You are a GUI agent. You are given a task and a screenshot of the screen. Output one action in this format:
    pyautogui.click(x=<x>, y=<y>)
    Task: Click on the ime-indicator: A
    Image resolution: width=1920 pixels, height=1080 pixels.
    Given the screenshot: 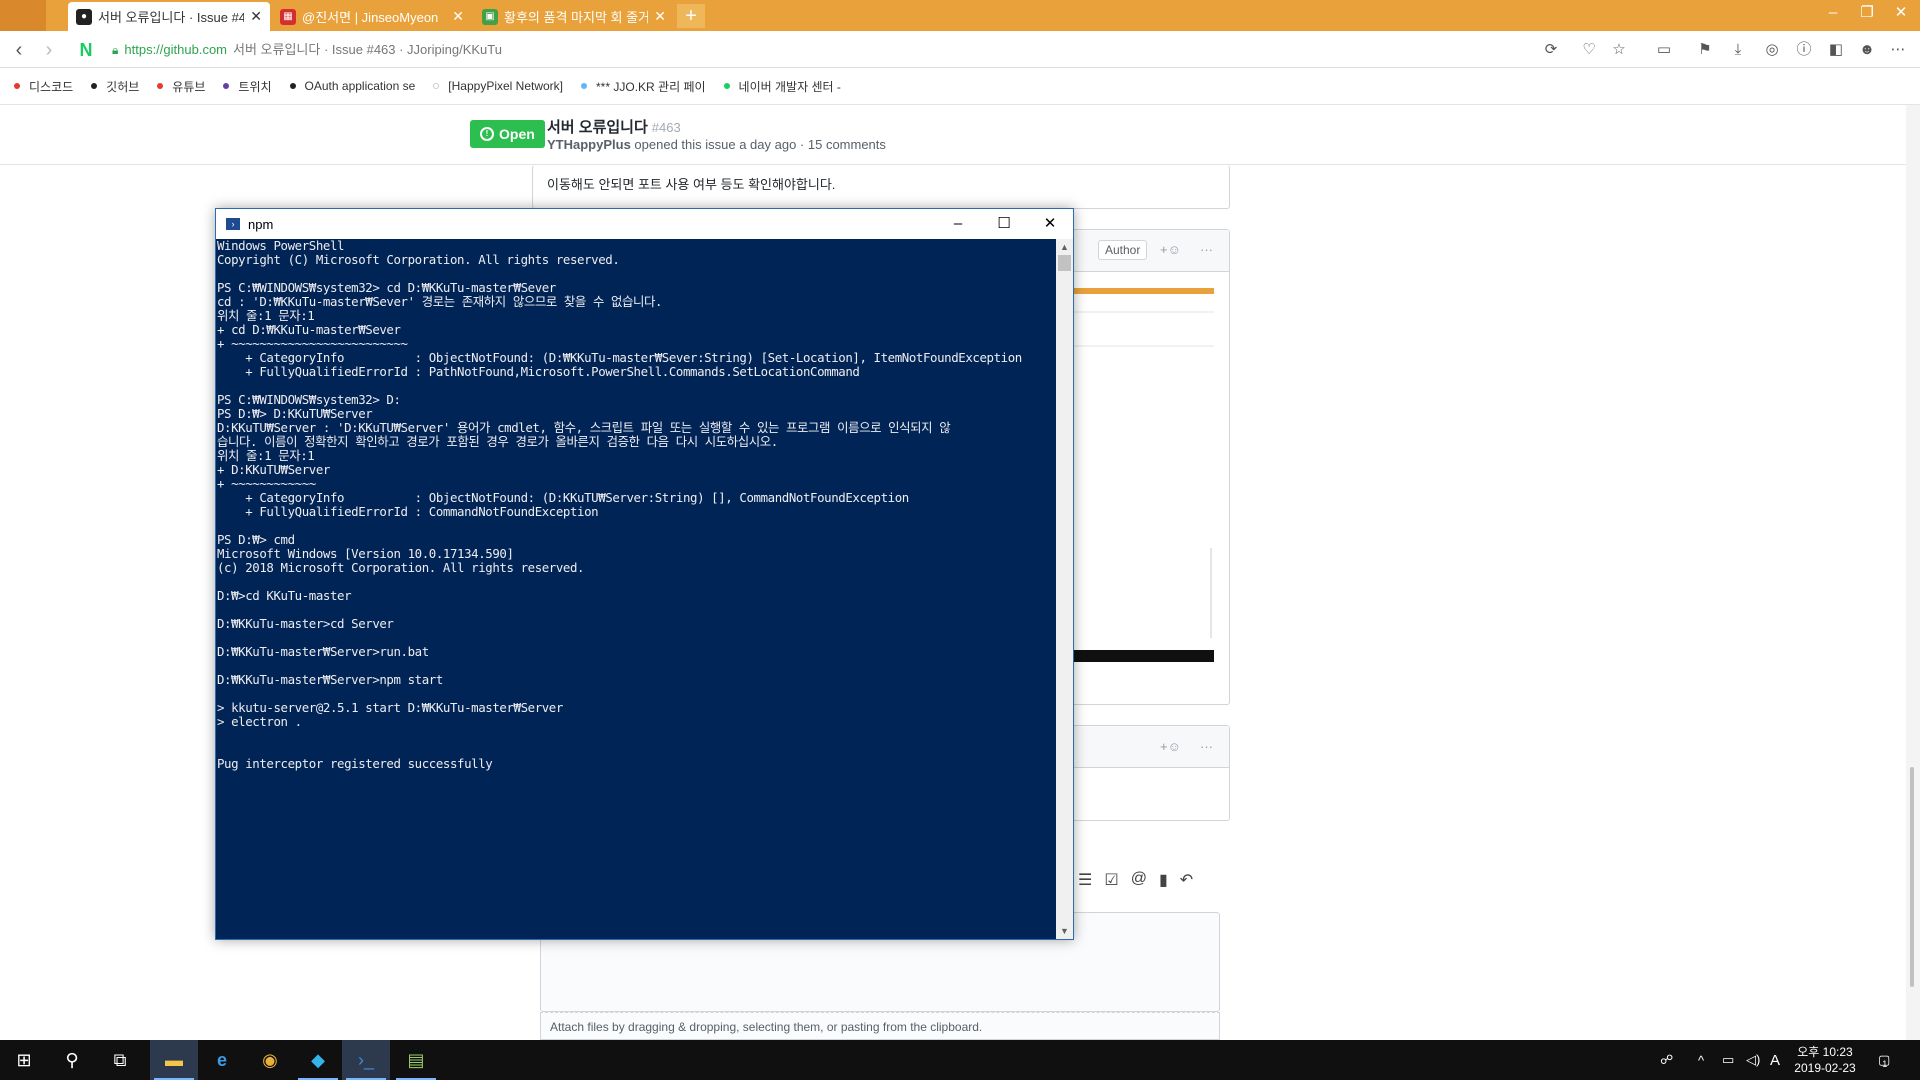 What is the action you would take?
    pyautogui.click(x=1775, y=1060)
    